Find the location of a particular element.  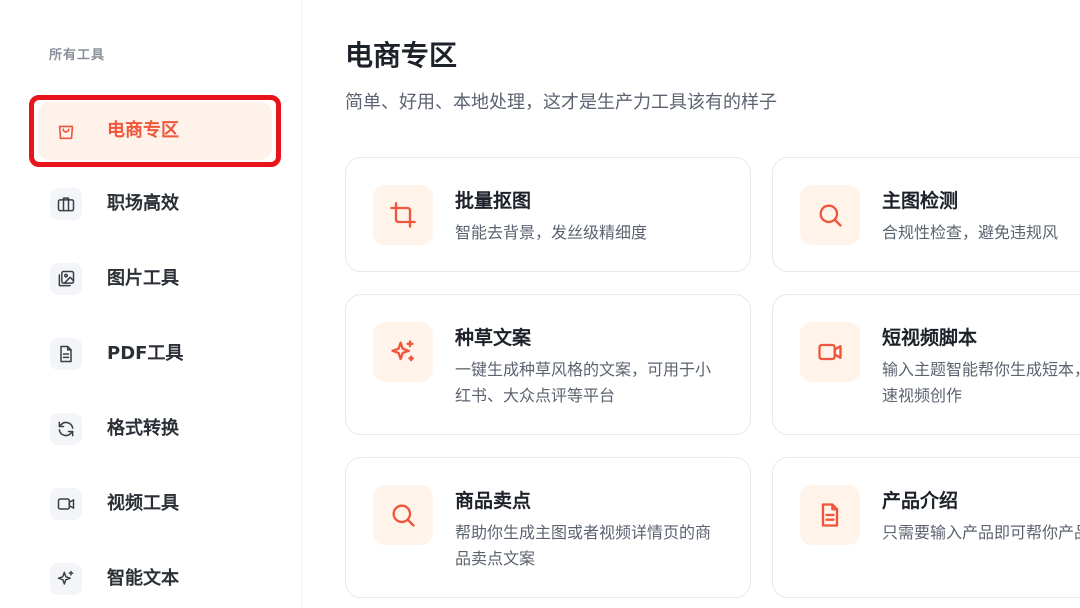

card-title: 商品卖点 is located at coordinates (493, 501).